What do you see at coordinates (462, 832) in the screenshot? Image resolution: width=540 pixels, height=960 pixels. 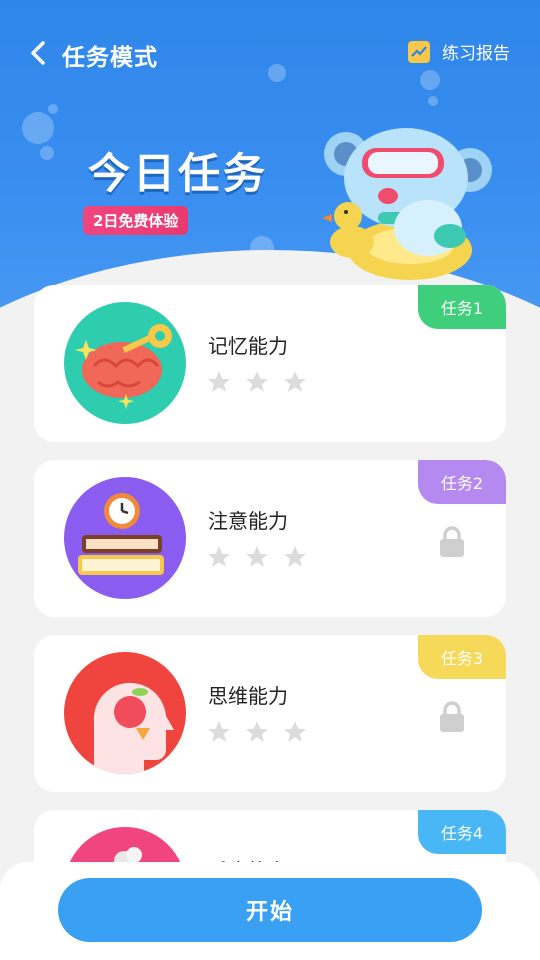 I see `task-tag-4: 任务4` at bounding box center [462, 832].